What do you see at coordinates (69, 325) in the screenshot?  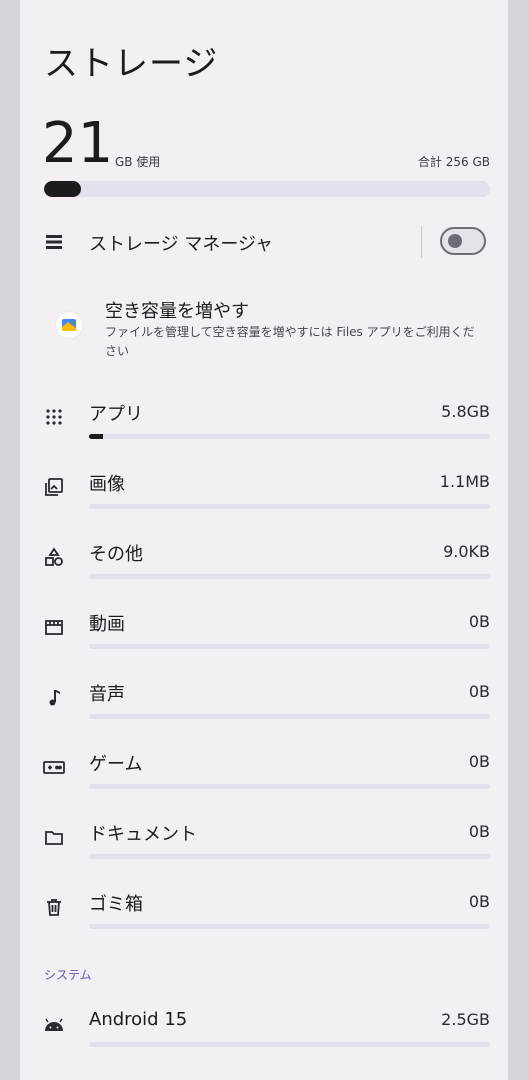 I see `files-app-icon` at bounding box center [69, 325].